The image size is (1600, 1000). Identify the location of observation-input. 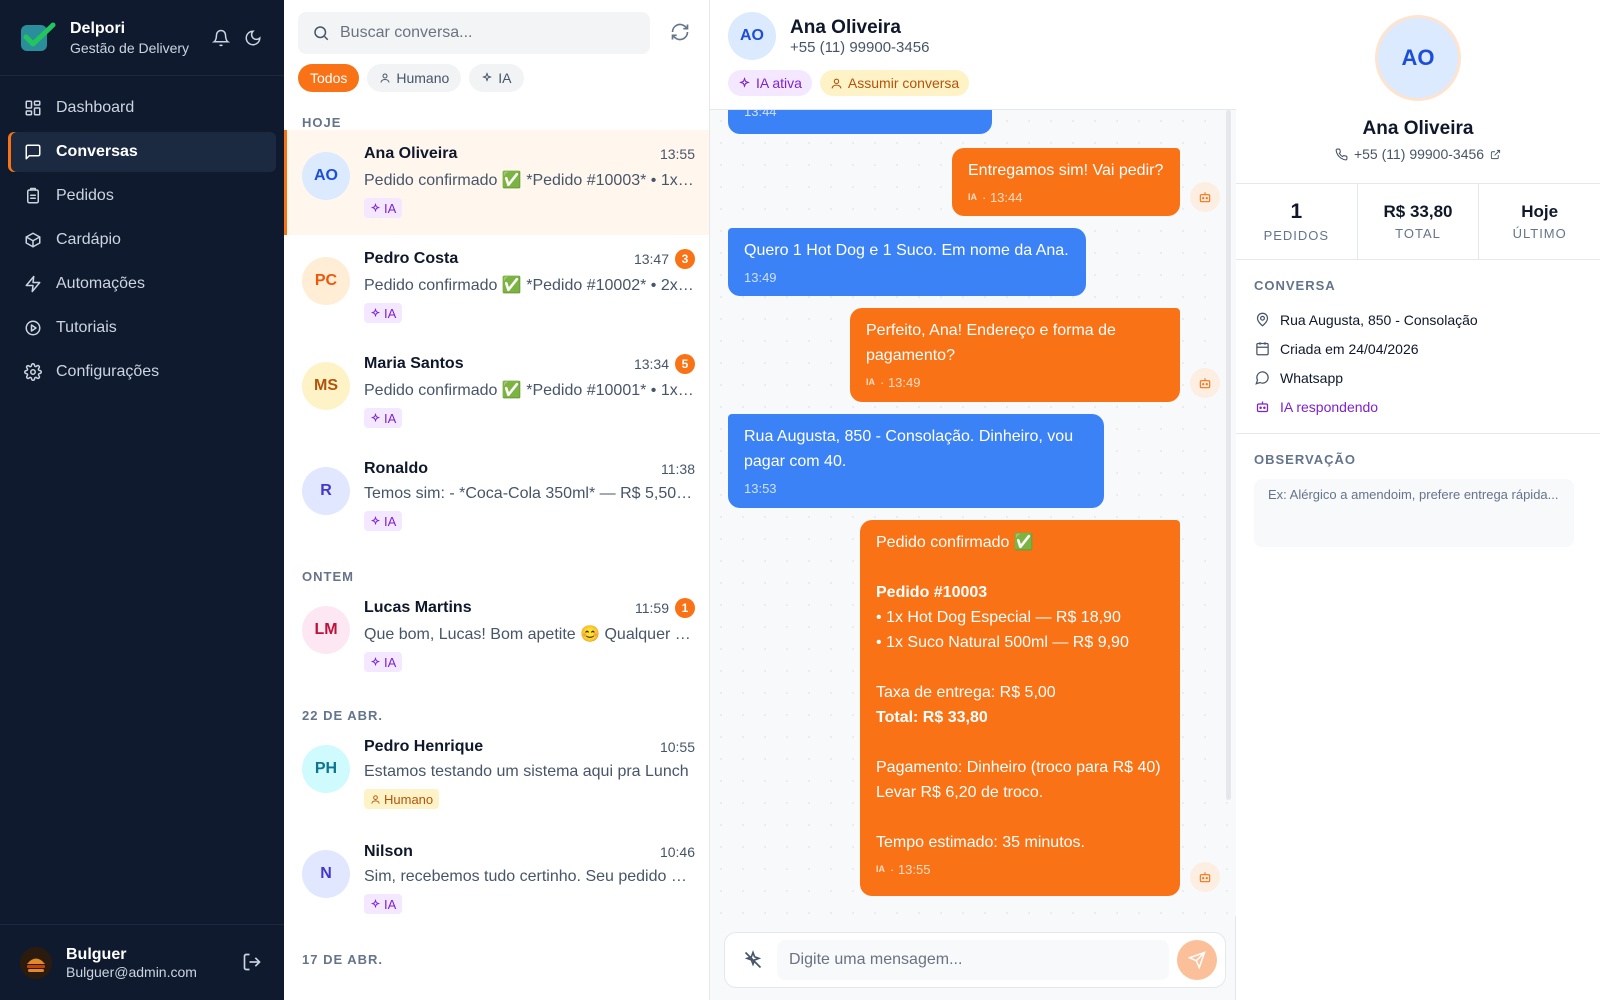
(1414, 513).